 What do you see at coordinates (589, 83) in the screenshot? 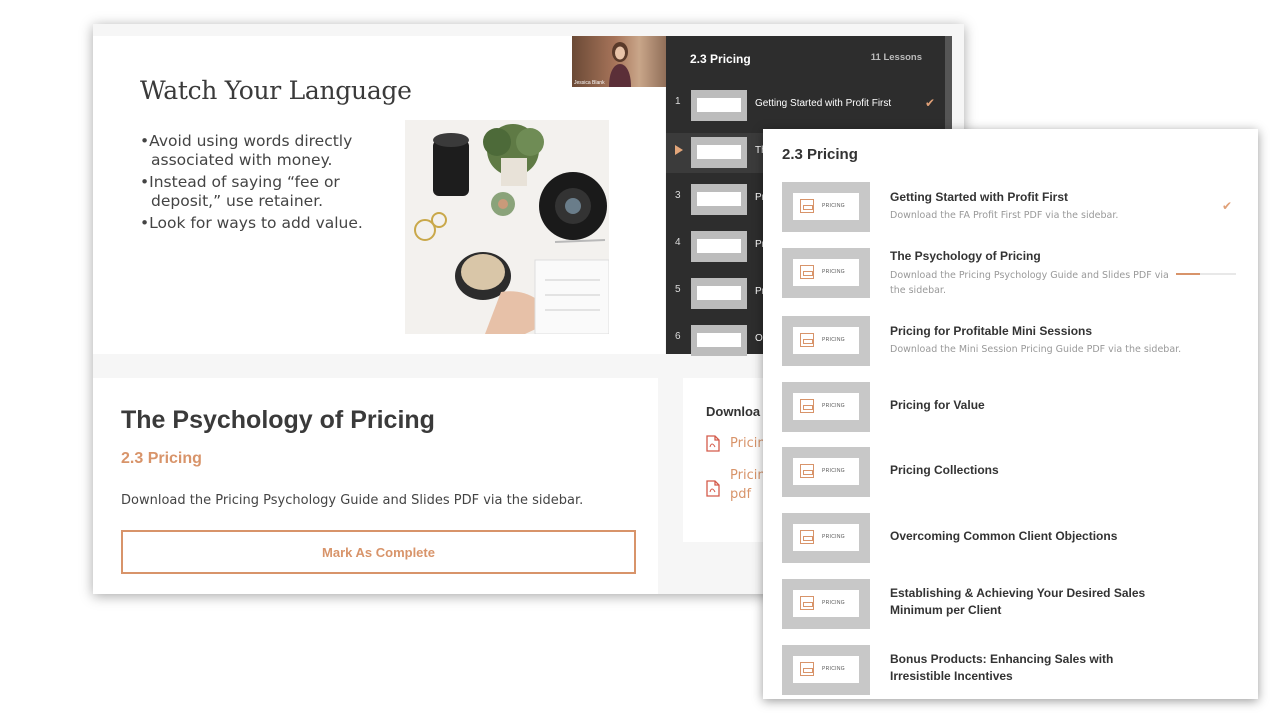
I see `webcam-label: Jessica Blank` at bounding box center [589, 83].